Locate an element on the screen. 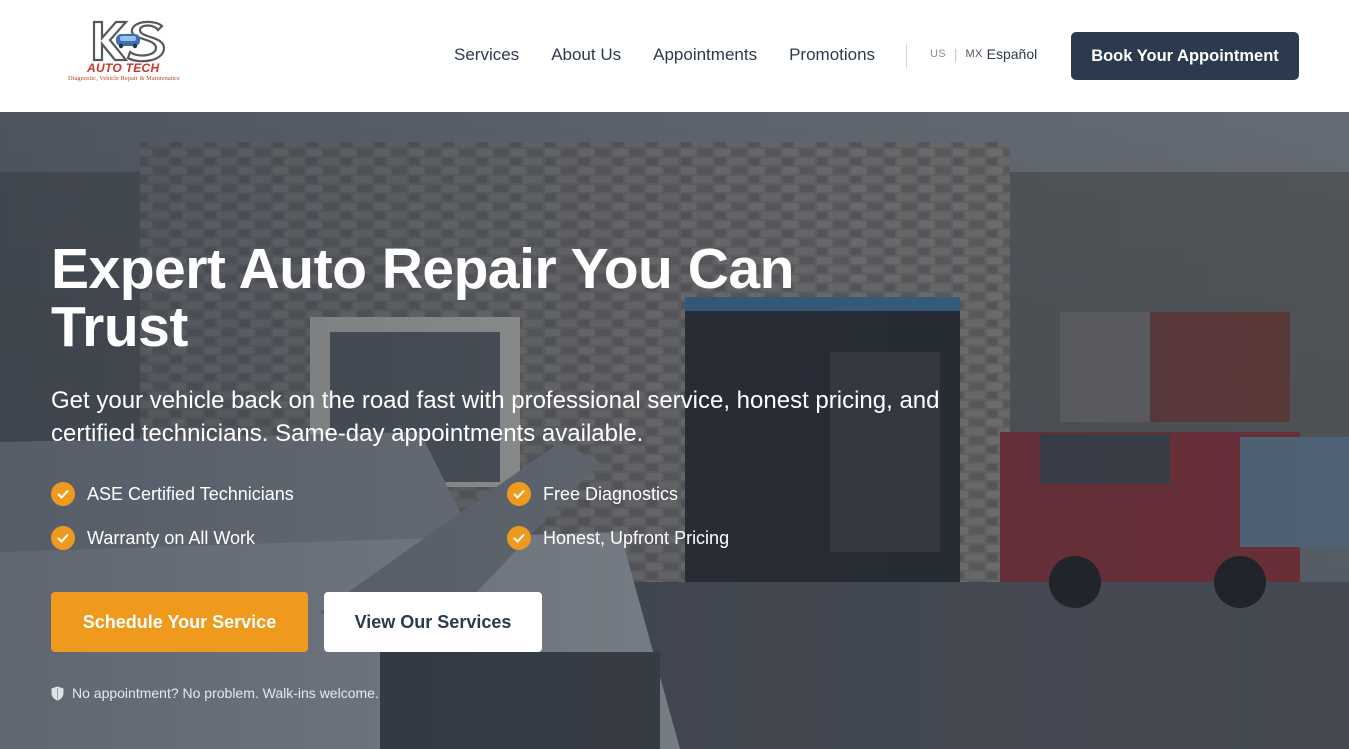 This screenshot has height=749, width=1349. language-switcher: US | MX Español is located at coordinates (983, 54).